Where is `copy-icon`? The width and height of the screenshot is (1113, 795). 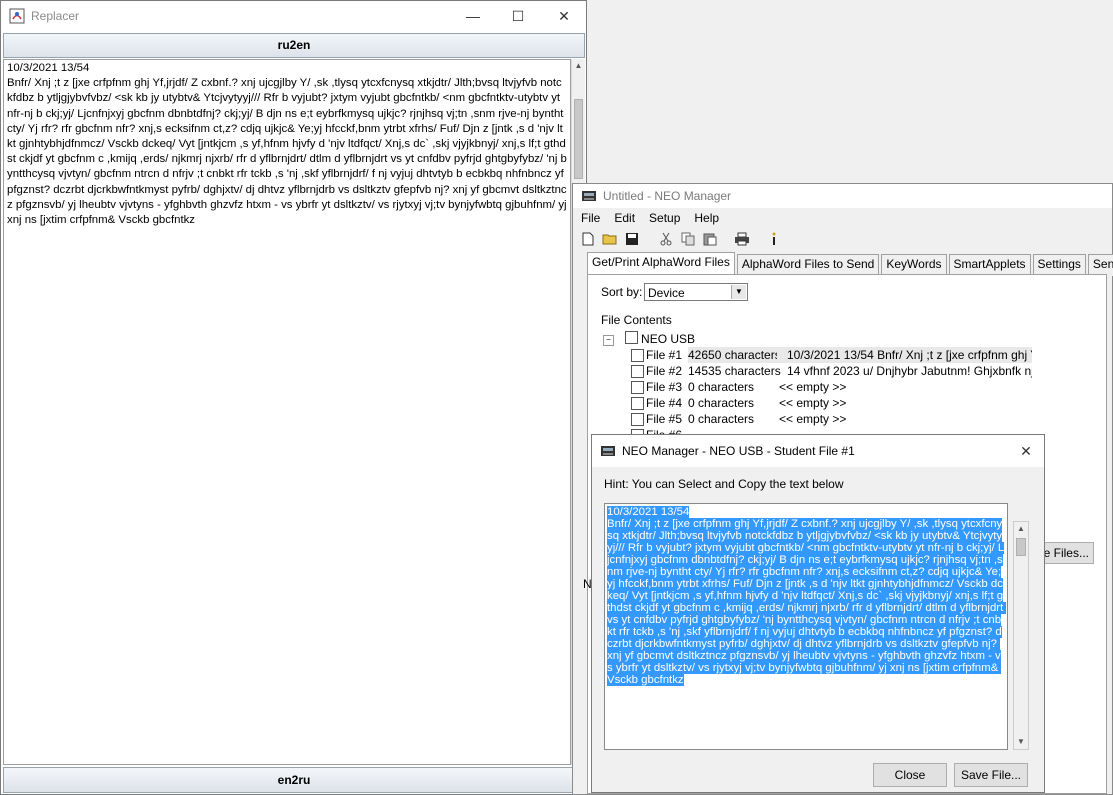 copy-icon is located at coordinates (688, 239).